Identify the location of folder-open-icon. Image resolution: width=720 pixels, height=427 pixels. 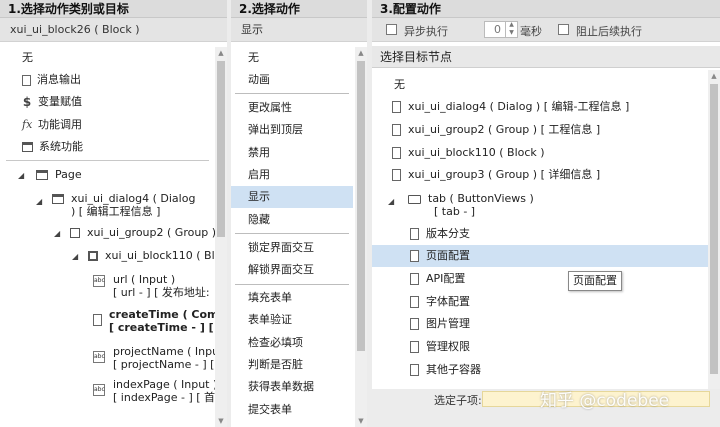
(414, 199).